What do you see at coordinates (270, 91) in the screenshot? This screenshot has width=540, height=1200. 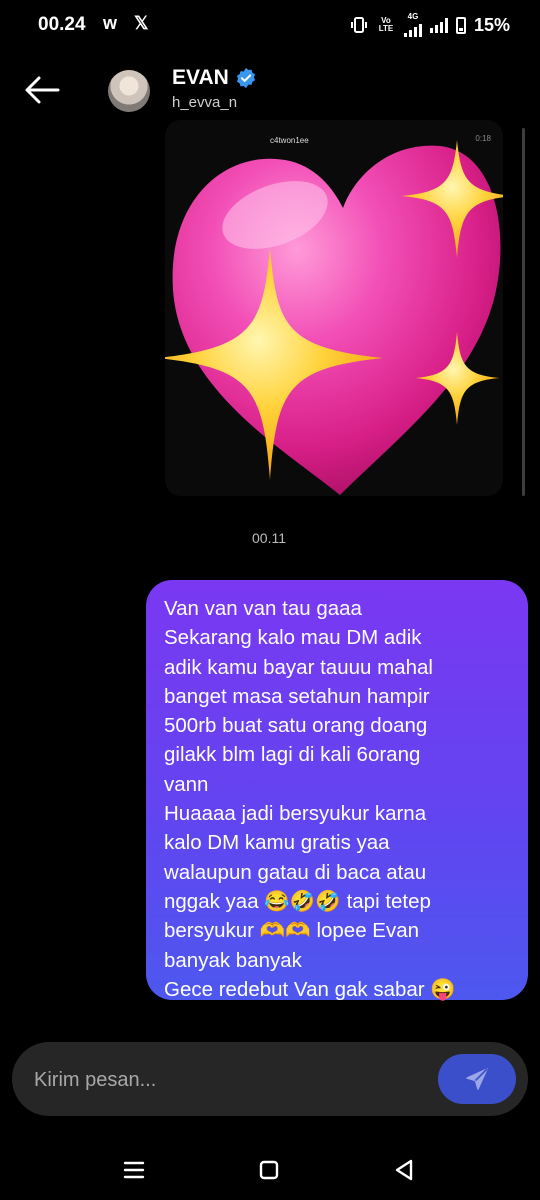 I see `chat-header: EVAN h_evva_n` at bounding box center [270, 91].